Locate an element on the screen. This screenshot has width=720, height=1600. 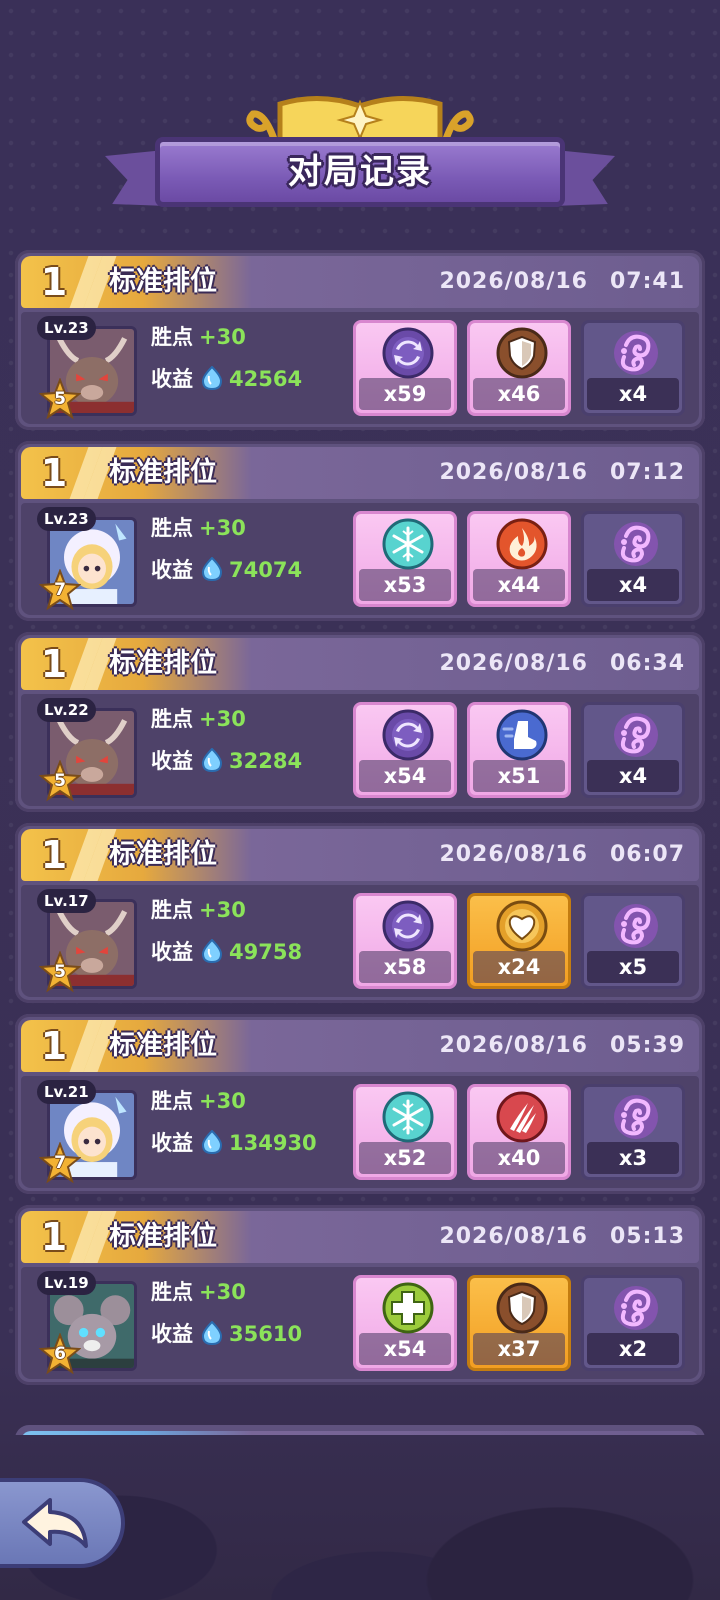
record-datetime: 2026/08/16 05:13 is located at coordinates (562, 1237).